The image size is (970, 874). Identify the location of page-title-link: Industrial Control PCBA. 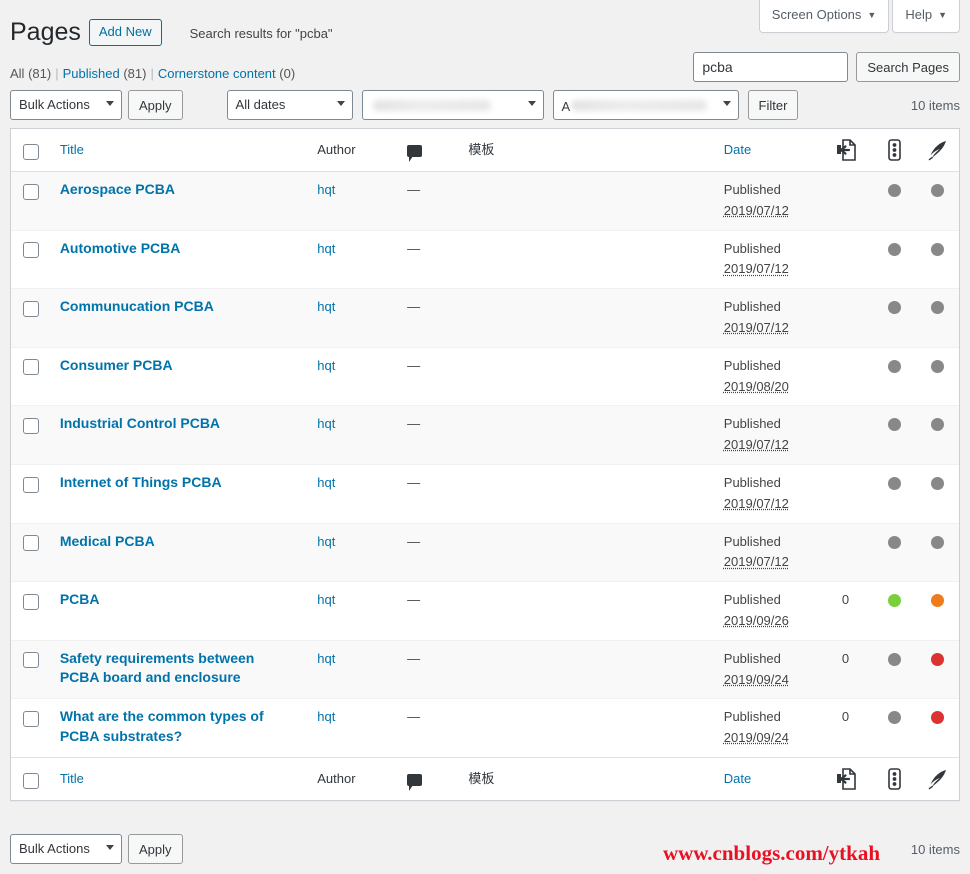
(140, 424).